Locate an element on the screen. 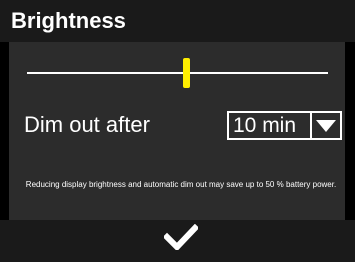 This screenshot has width=355, height=262. brightness-slider-thumb is located at coordinates (186, 73).